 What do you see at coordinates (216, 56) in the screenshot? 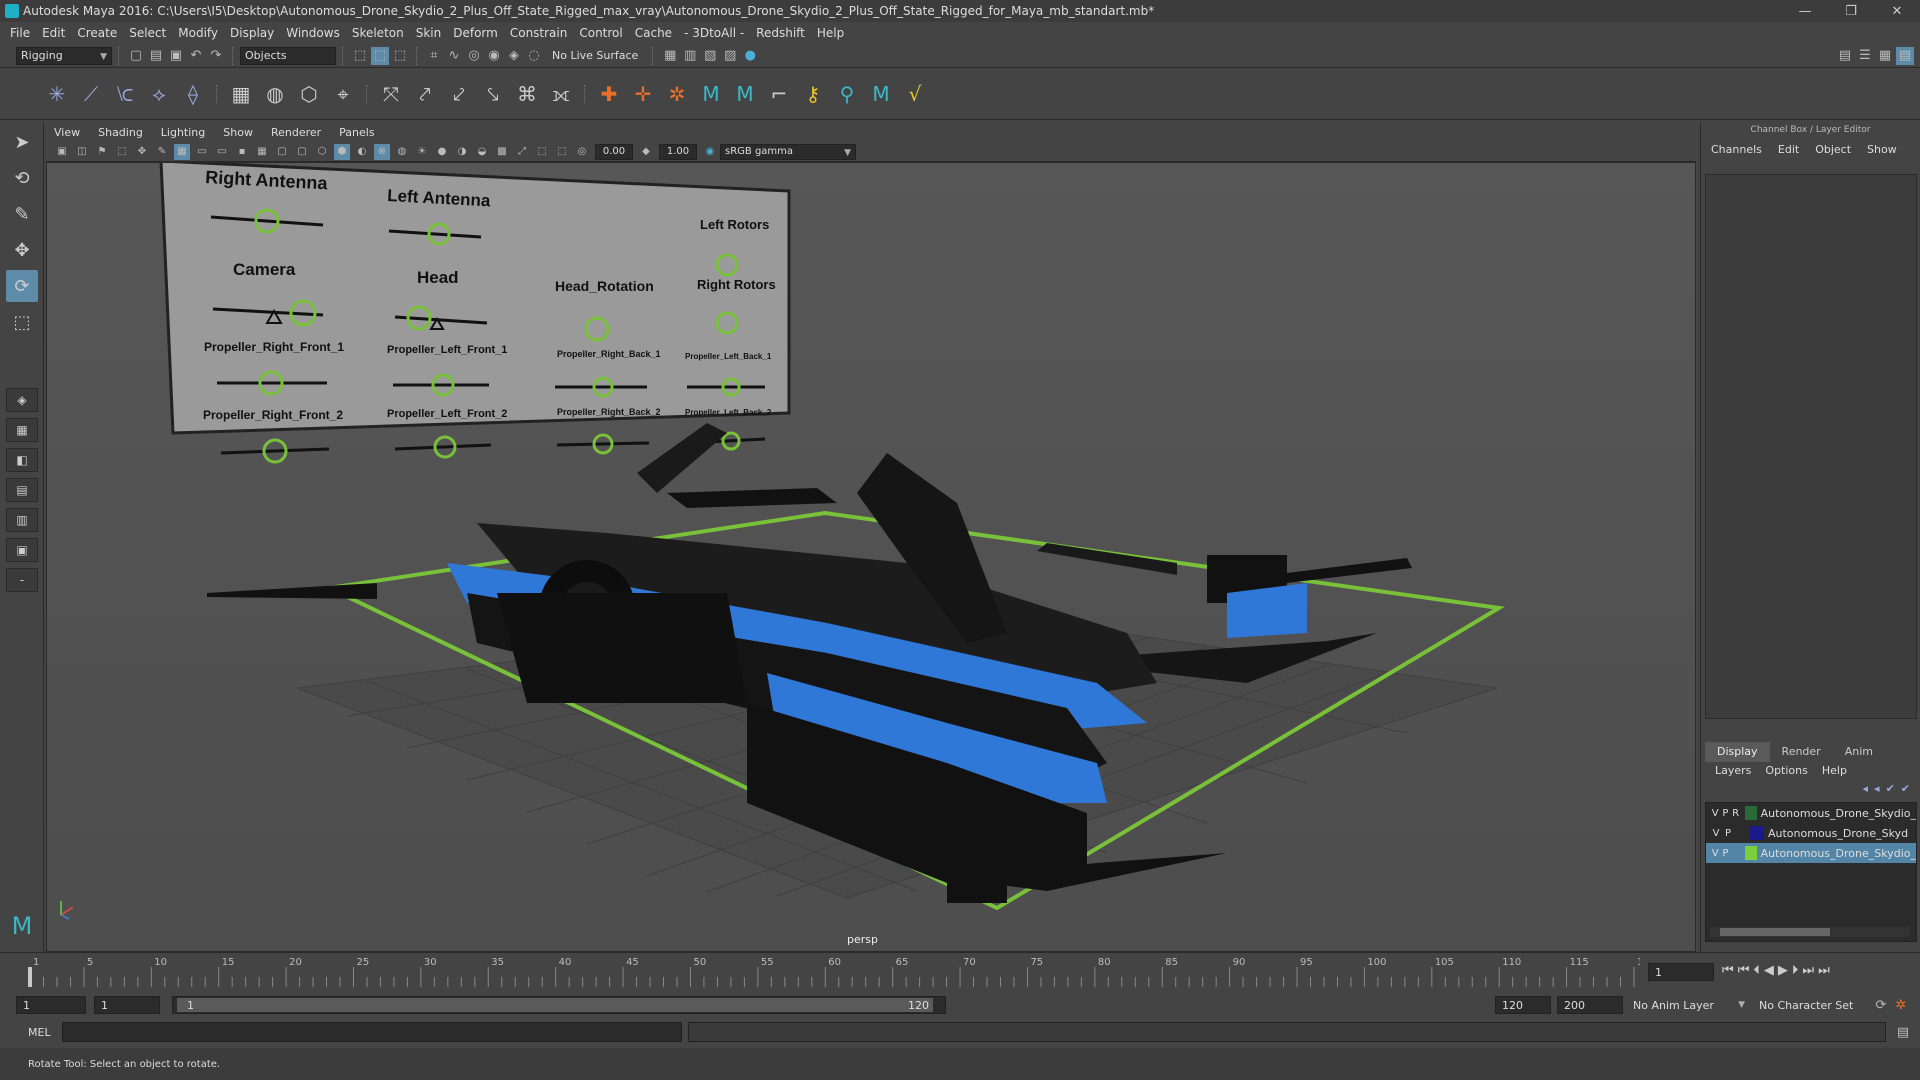
I see `redo-icon: ↷` at bounding box center [216, 56].